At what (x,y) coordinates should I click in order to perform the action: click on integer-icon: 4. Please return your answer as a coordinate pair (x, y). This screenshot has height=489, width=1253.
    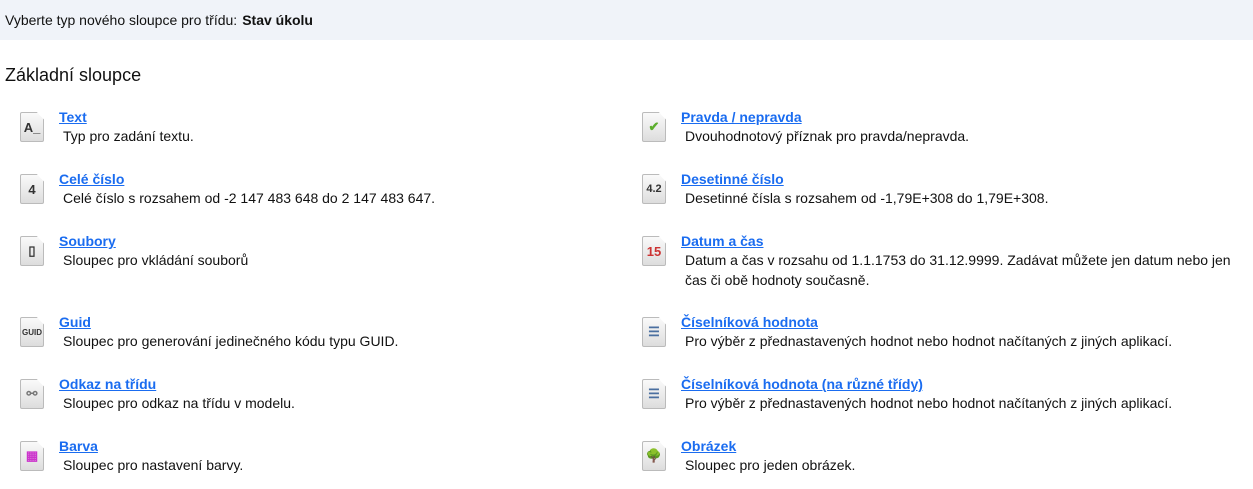
    Looking at the image, I should click on (33, 189).